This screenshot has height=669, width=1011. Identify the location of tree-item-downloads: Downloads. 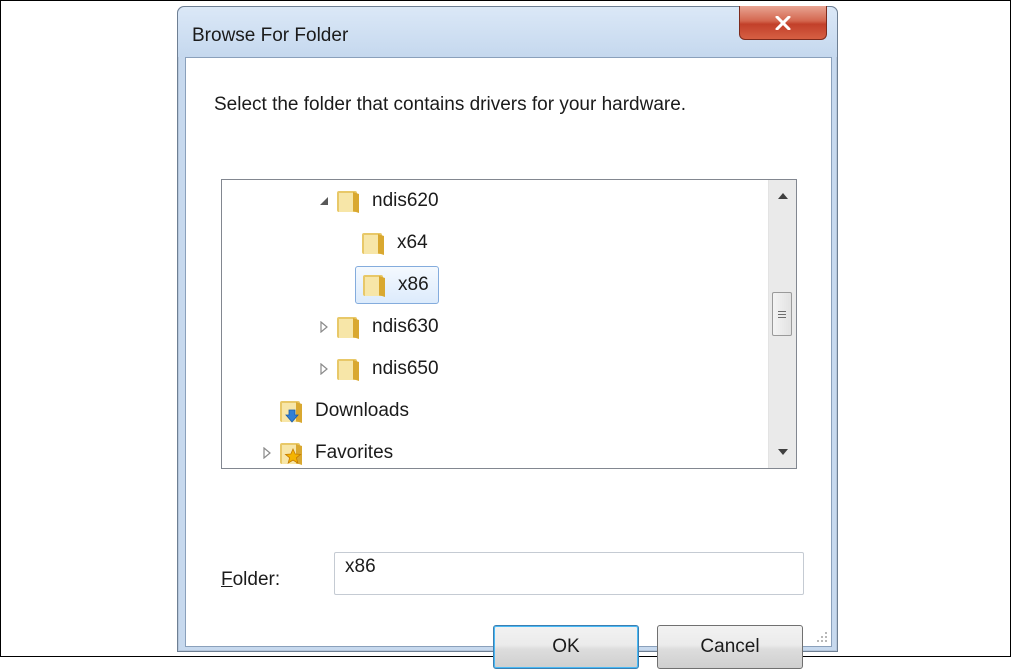
(345, 411).